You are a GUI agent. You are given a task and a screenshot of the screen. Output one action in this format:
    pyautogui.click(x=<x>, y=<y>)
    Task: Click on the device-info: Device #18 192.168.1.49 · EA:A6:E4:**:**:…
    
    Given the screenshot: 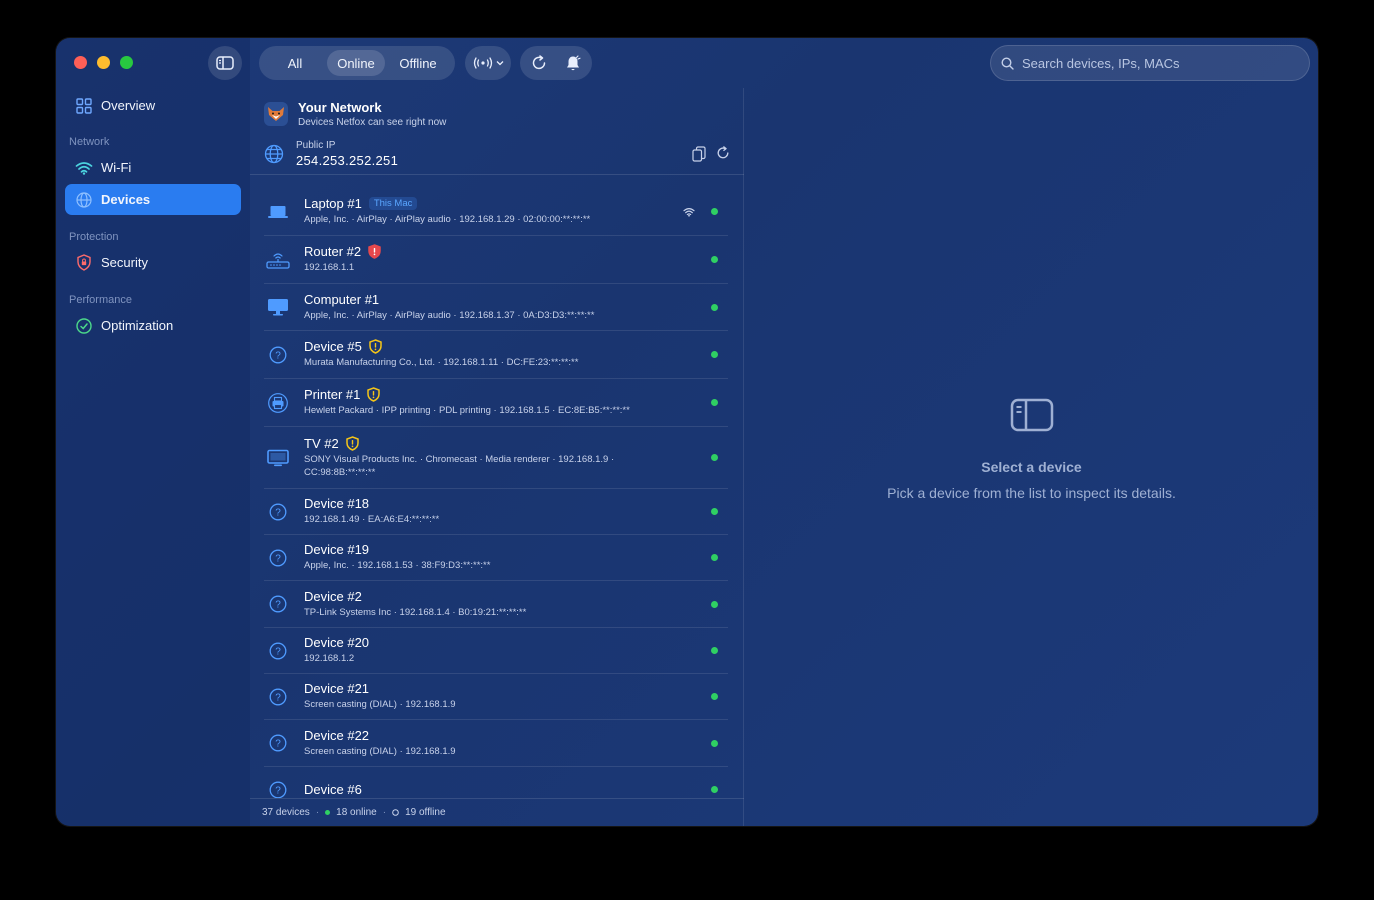 What is the action you would take?
    pyautogui.click(x=486, y=511)
    